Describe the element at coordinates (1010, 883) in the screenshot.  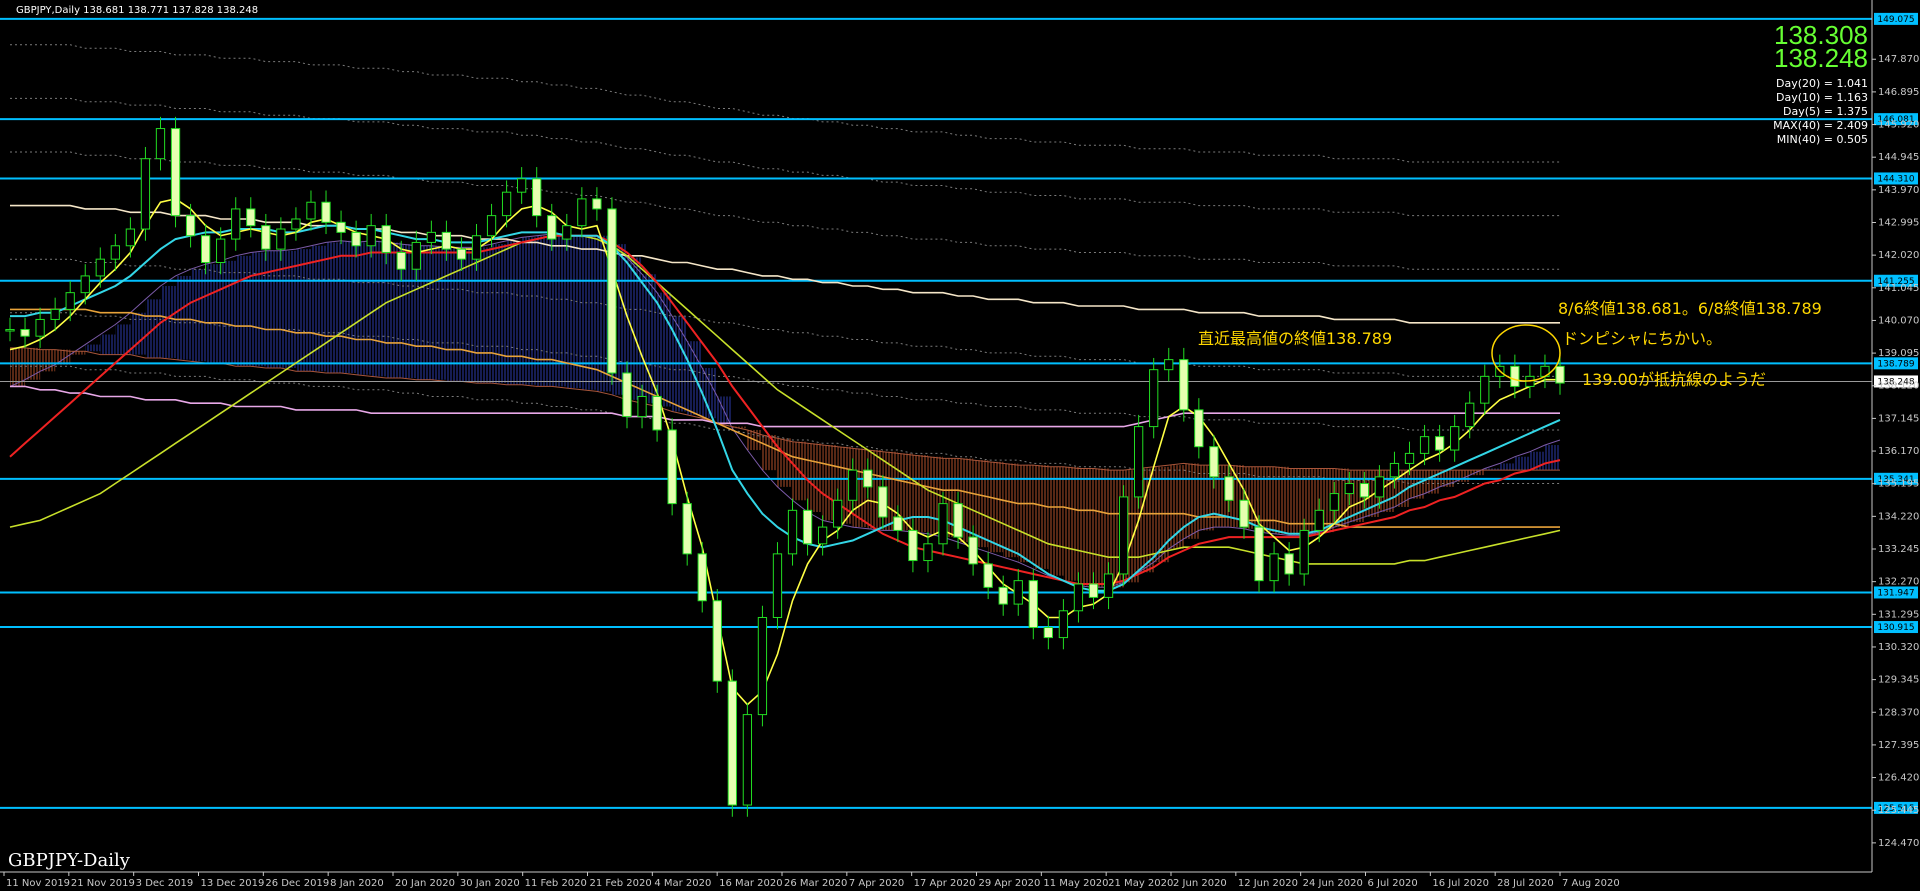
I see `time-axis-label: 29 Apr 2020` at that location.